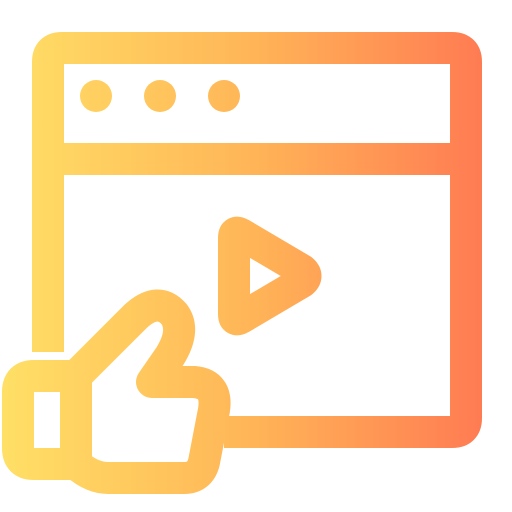 This screenshot has height=512, width=512. I want to click on window-controls, so click(160, 96).